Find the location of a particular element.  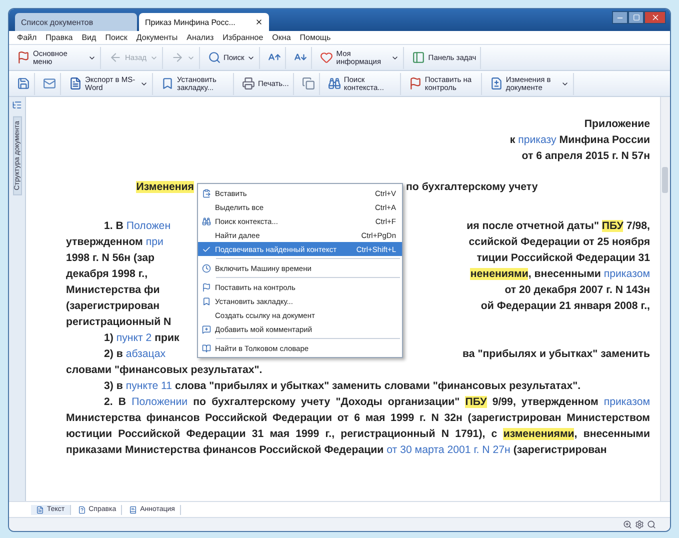

clipboard-icon is located at coordinates (206, 193).